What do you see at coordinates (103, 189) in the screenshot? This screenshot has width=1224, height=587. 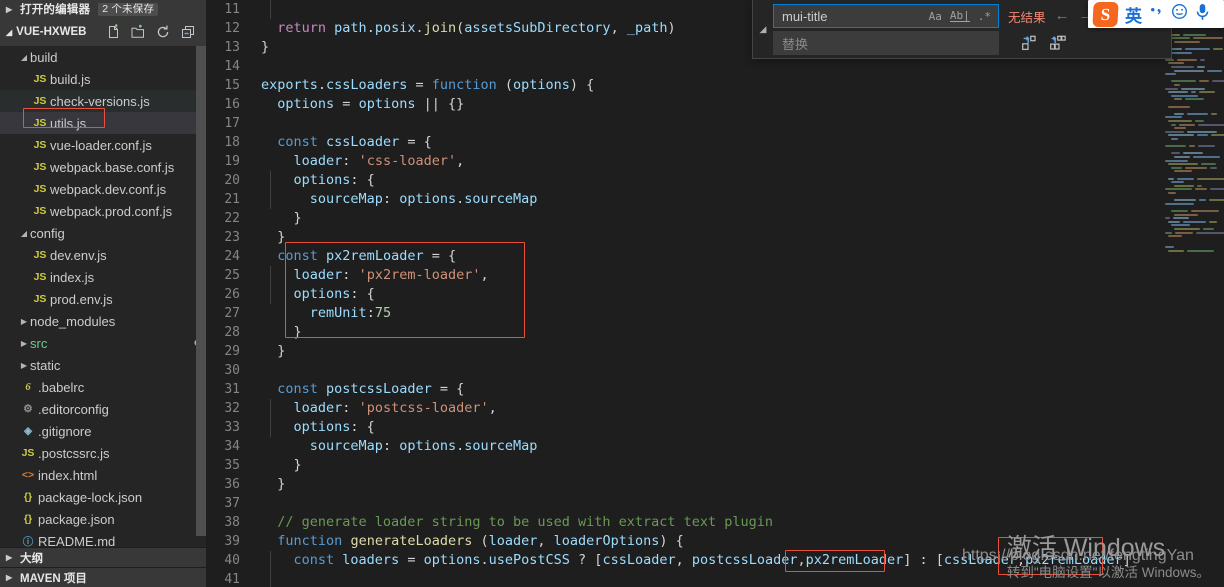 I see `tree-item-webpack-dev-conf-js: JS webpack.dev.conf.js` at bounding box center [103, 189].